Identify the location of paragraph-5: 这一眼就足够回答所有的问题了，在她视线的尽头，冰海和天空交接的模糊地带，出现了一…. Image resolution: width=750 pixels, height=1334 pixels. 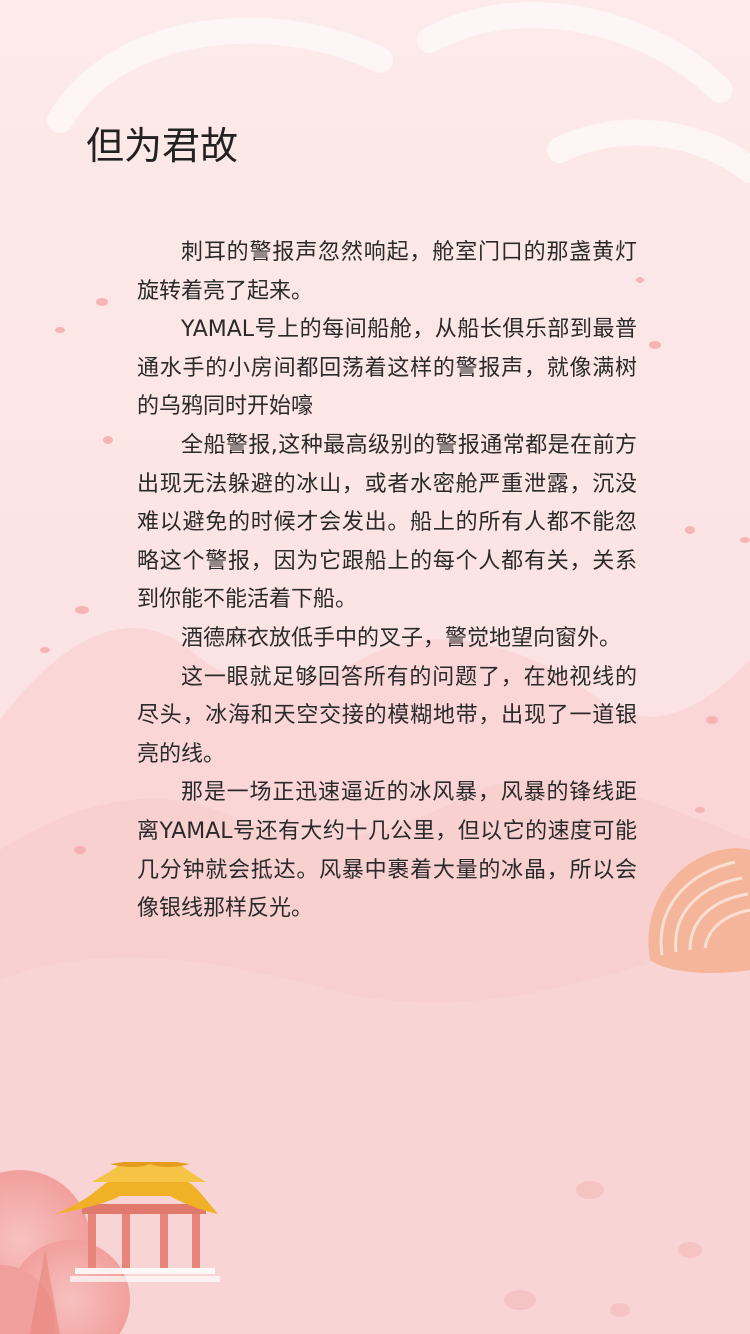
(387, 715).